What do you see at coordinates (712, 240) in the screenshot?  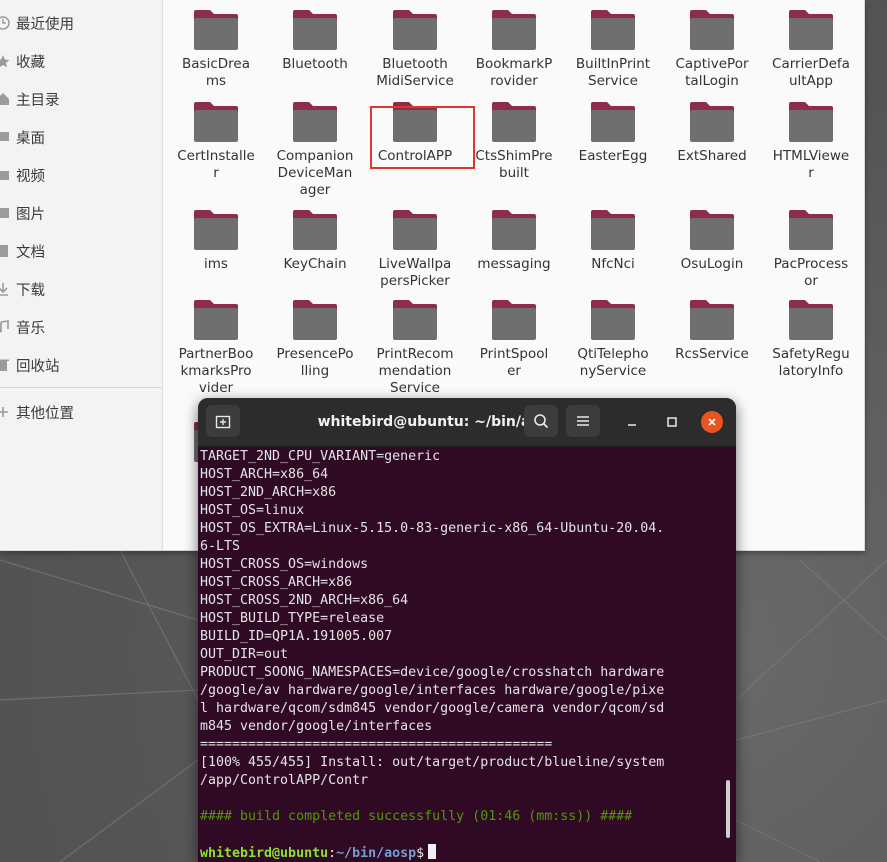 I see `folder-item: OsuLogin` at bounding box center [712, 240].